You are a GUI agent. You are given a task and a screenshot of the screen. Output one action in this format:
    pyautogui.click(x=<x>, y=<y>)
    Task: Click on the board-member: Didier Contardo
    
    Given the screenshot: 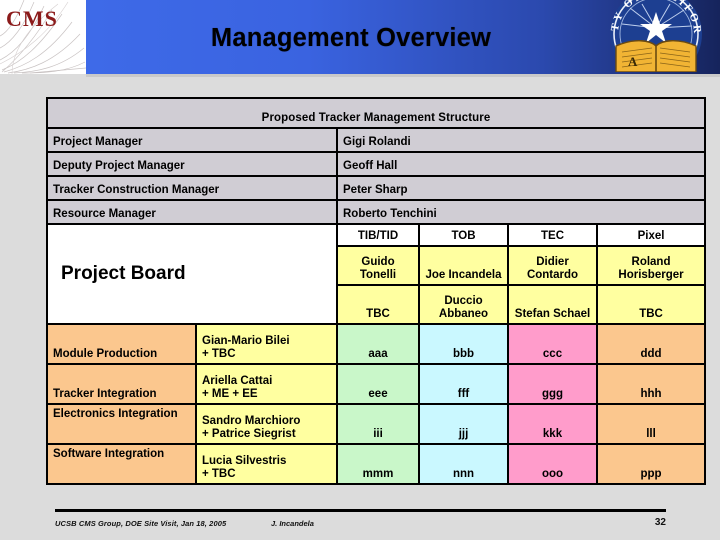 What is the action you would take?
    pyautogui.click(x=552, y=265)
    